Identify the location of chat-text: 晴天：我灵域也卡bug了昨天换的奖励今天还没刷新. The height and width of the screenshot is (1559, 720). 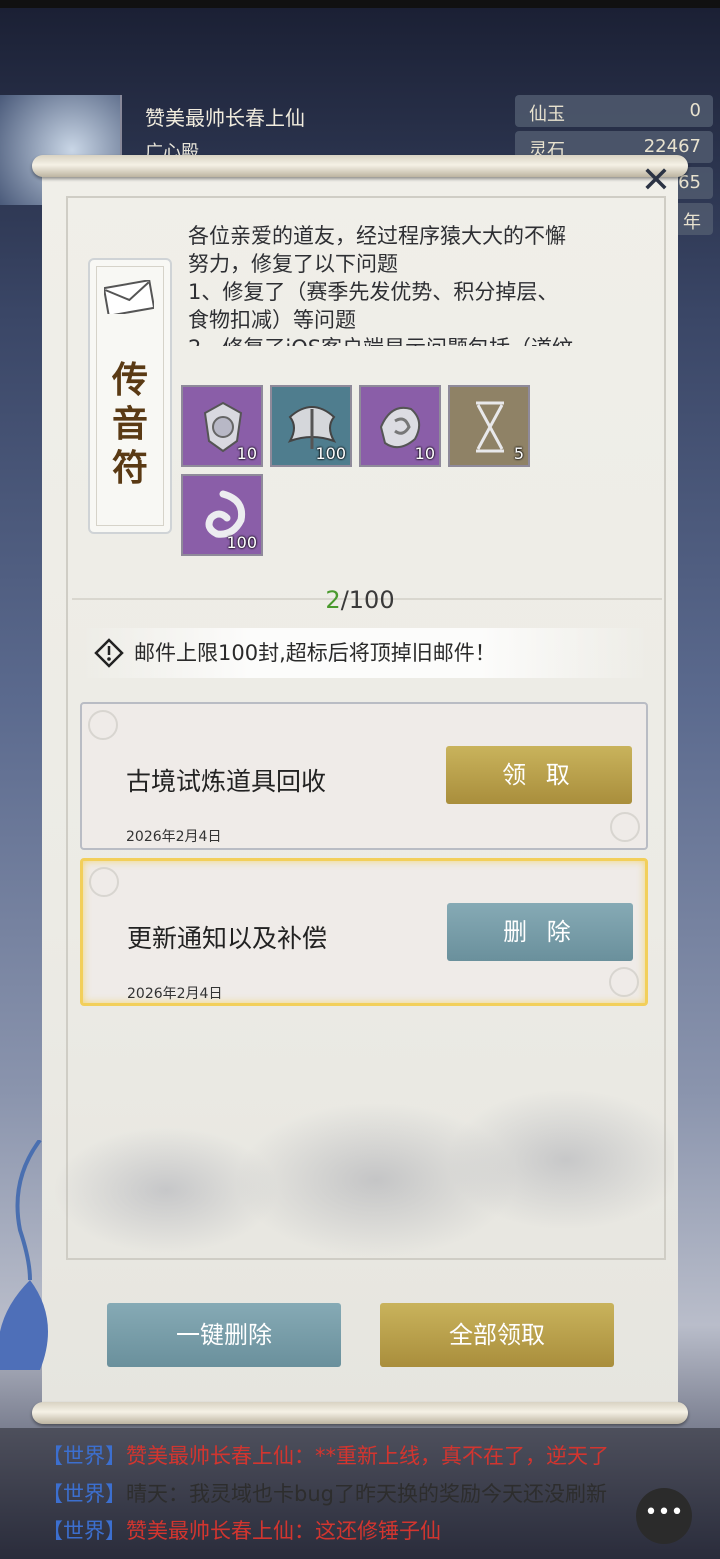
(366, 1494).